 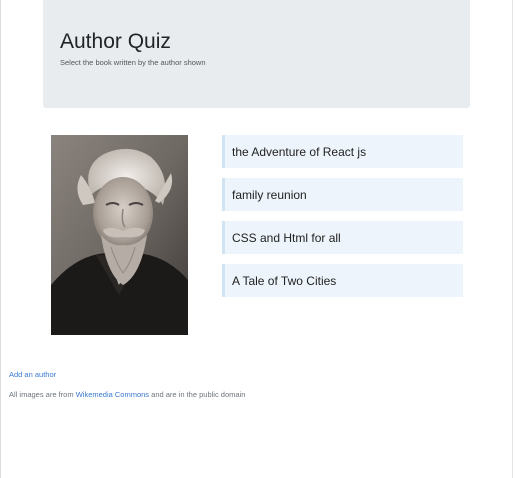 What do you see at coordinates (115, 41) in the screenshot?
I see `page-title: Author Quiz` at bounding box center [115, 41].